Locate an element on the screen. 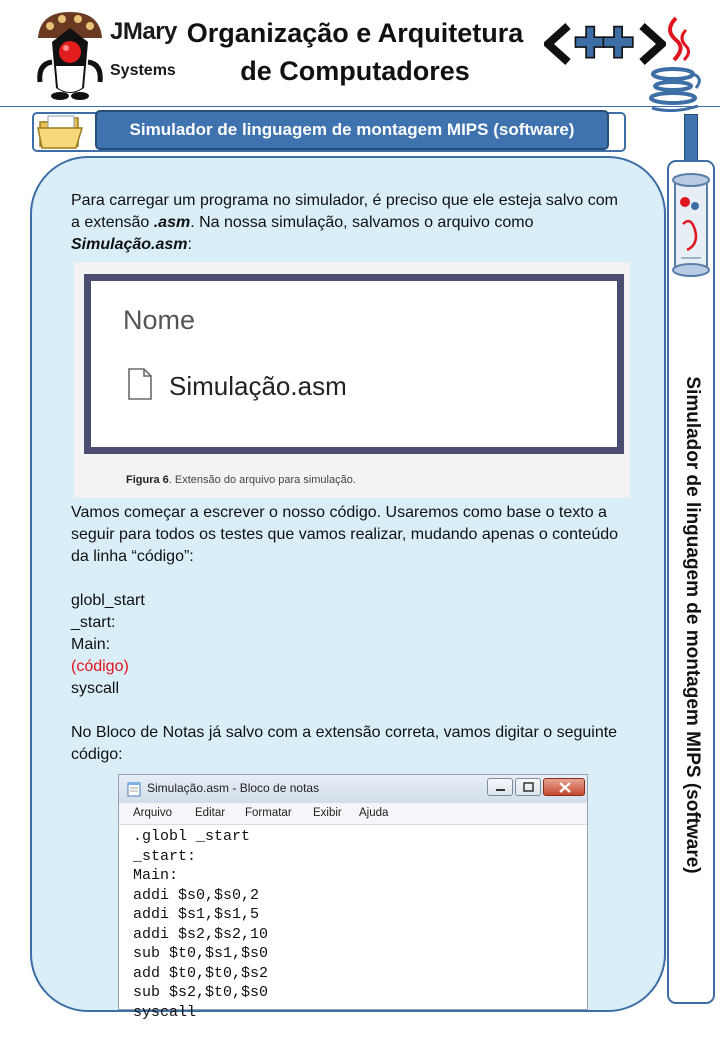  template-line: _start: is located at coordinates (93, 622).